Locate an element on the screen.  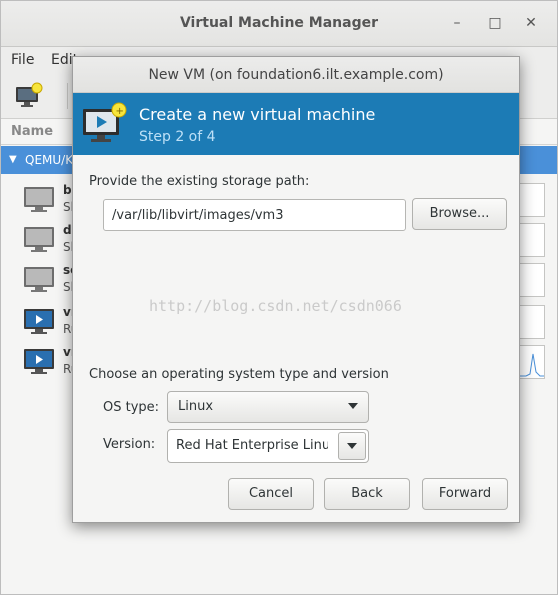
watermark: http://blog.csdn.net/csdn066 is located at coordinates (275, 306).